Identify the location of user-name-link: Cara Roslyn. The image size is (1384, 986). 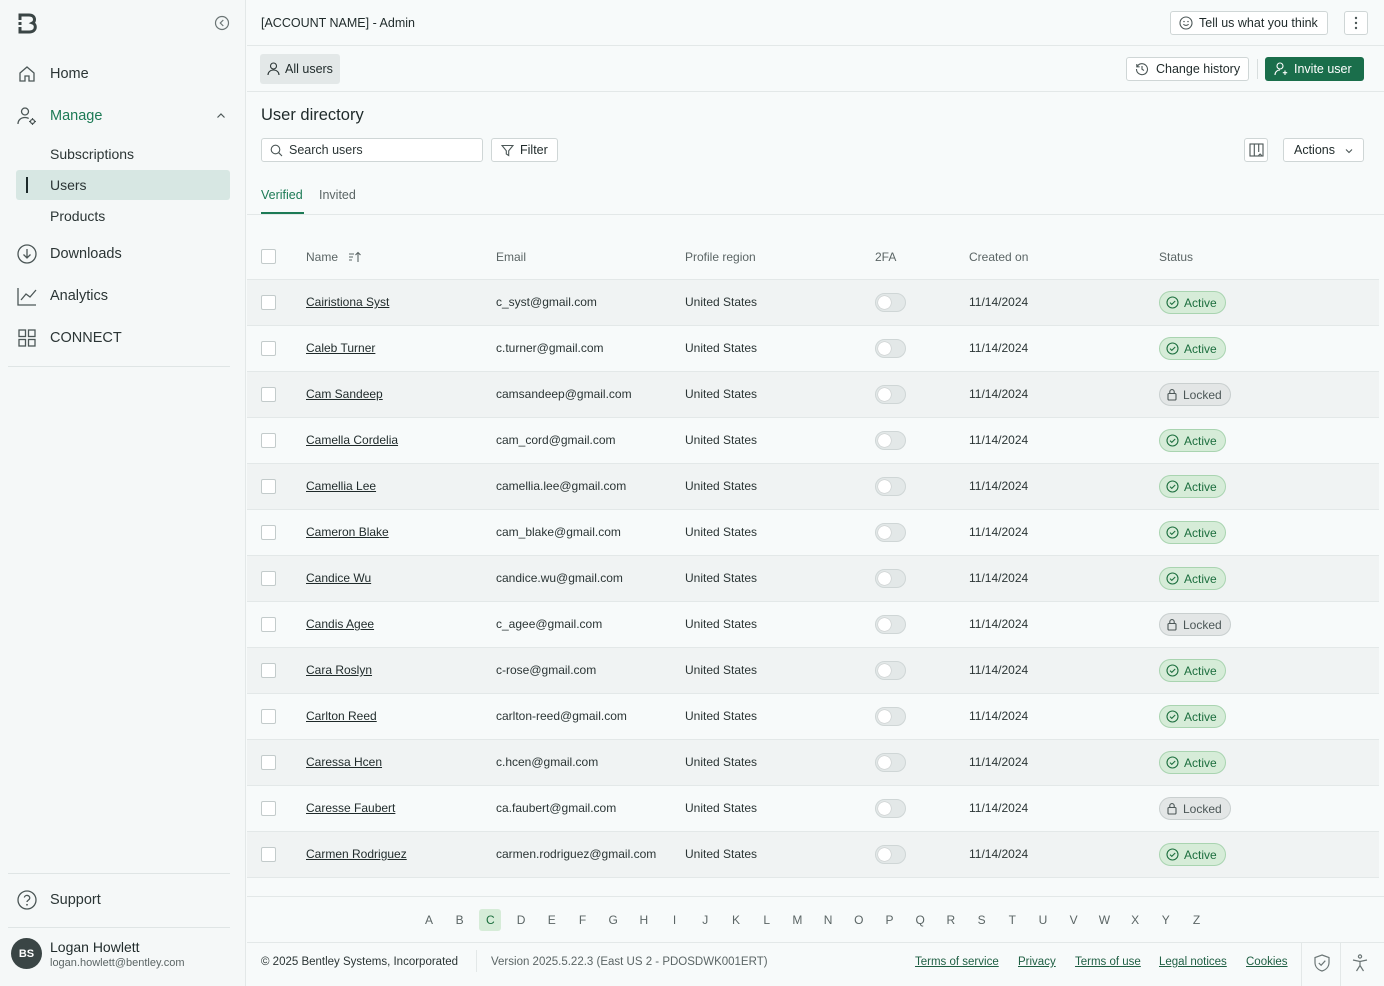
(339, 670).